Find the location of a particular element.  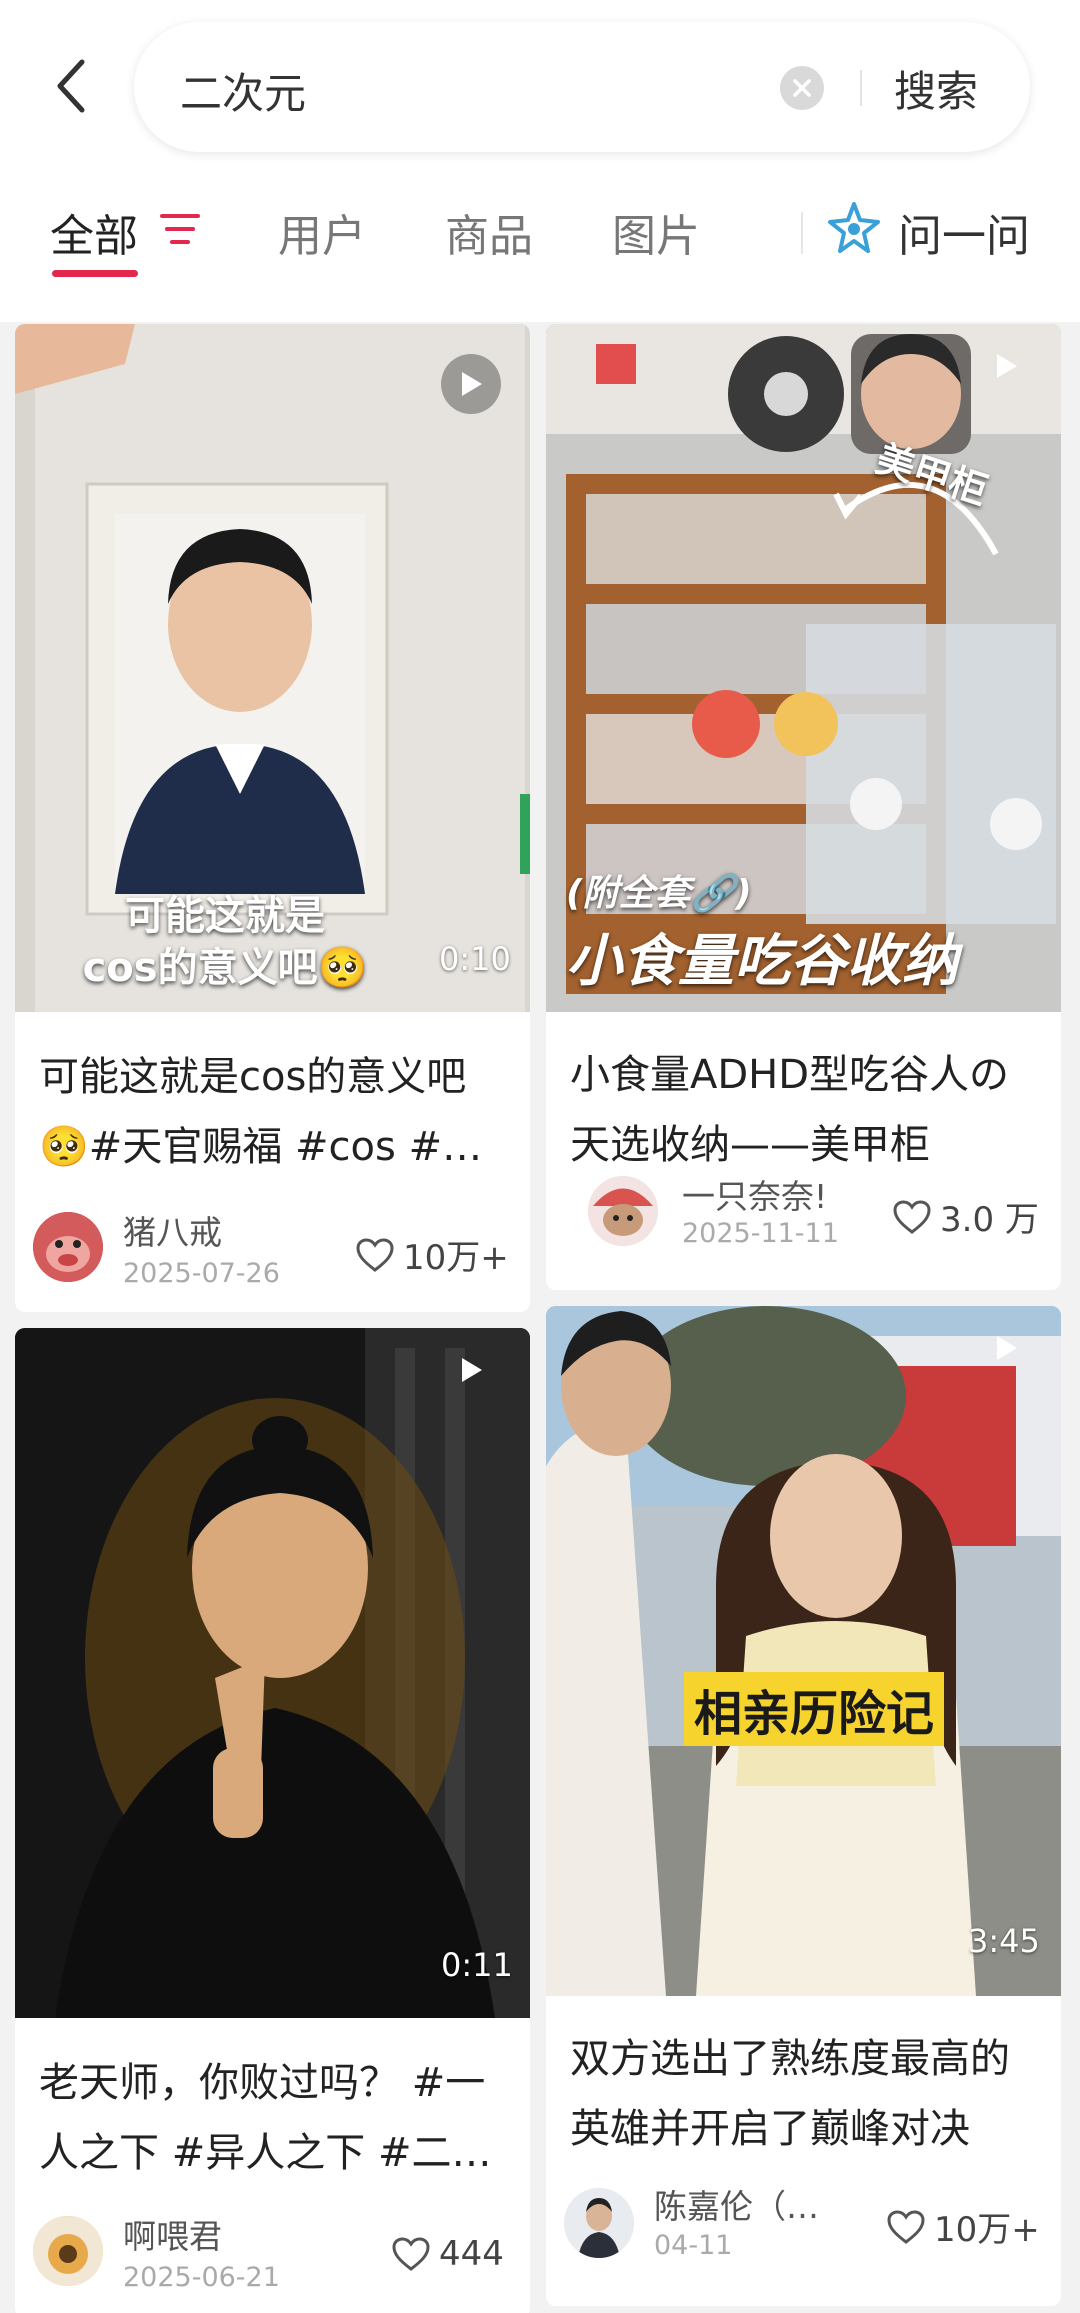

search-query: 二次元 is located at coordinates (243, 90).